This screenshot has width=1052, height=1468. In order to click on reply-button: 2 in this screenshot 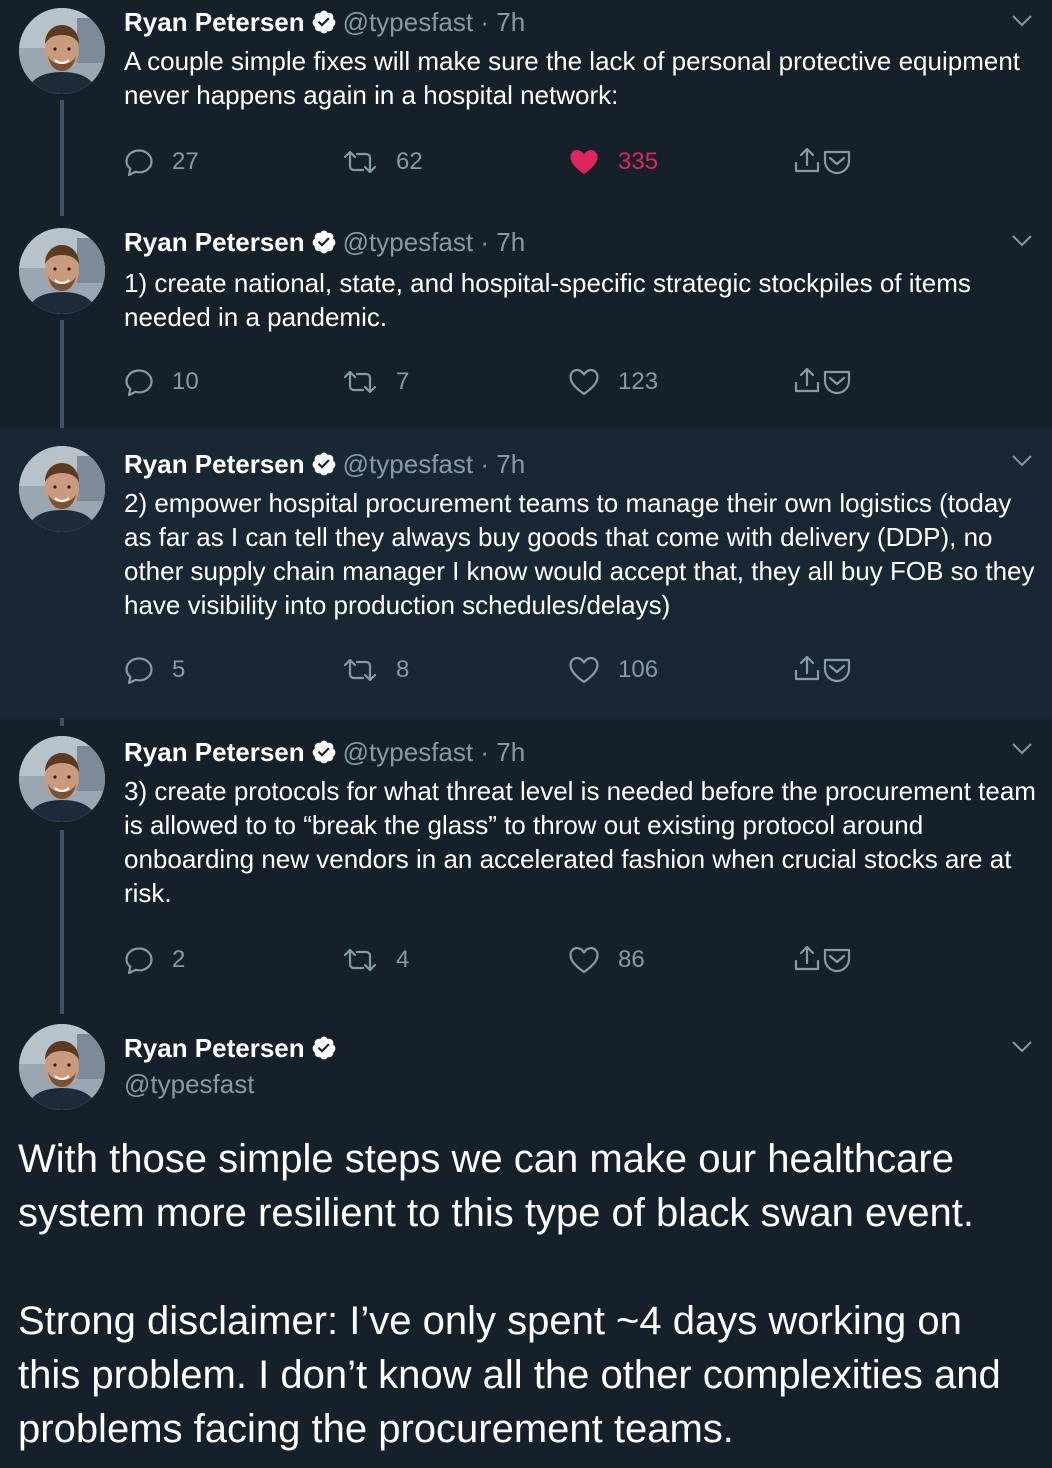, I will do `click(154, 960)`.